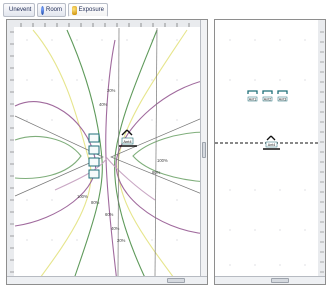  I want to click on antenna-label: Ant1, so click(252, 99).